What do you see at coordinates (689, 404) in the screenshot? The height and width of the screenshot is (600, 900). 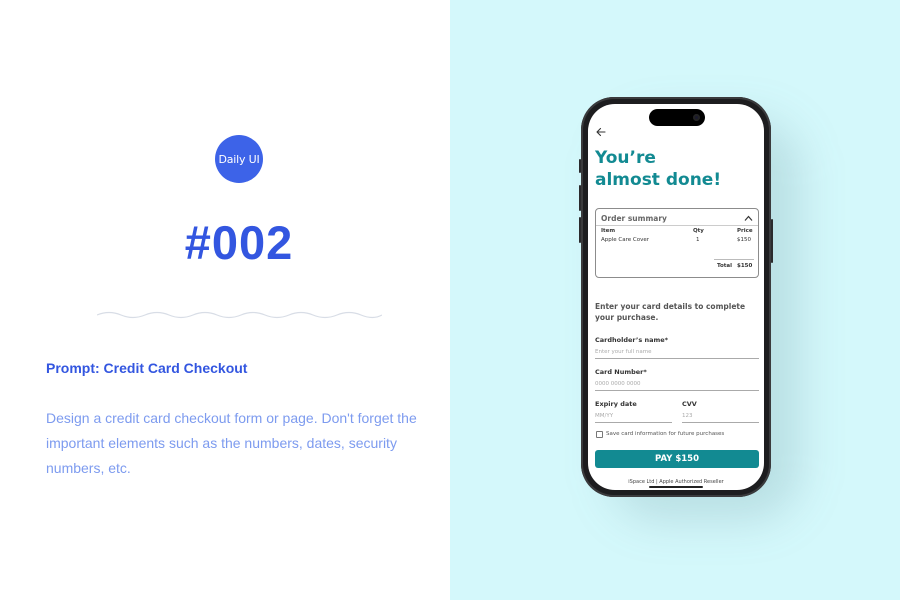 I see `cvv-label: CVV` at bounding box center [689, 404].